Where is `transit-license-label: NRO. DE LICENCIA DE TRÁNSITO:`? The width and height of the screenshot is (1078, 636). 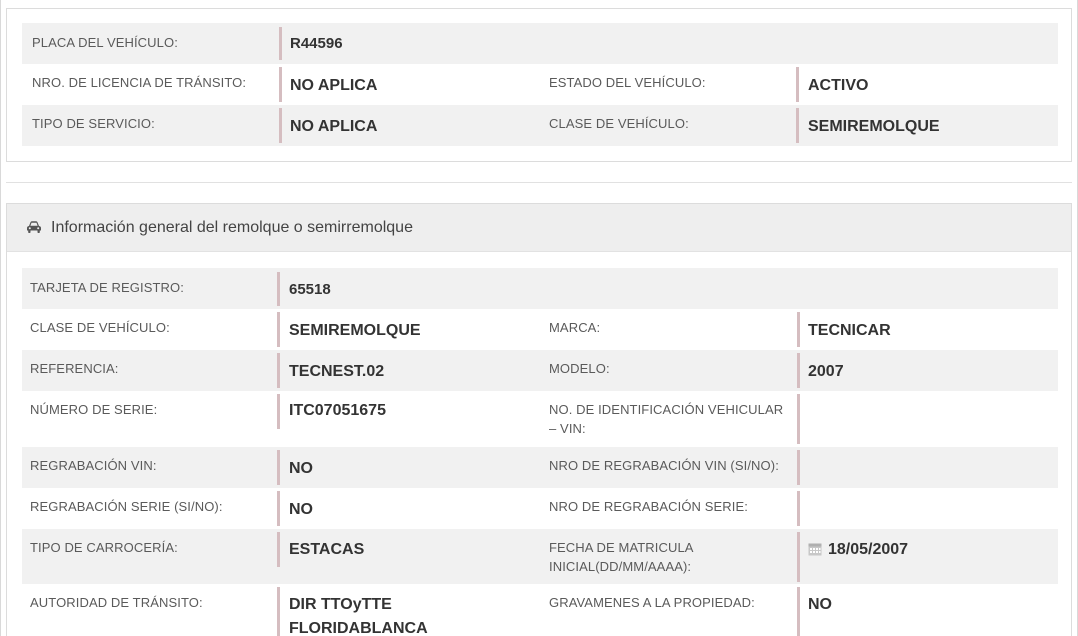
transit-license-label: NRO. DE LICENCIA DE TRÁNSITO: is located at coordinates (139, 82).